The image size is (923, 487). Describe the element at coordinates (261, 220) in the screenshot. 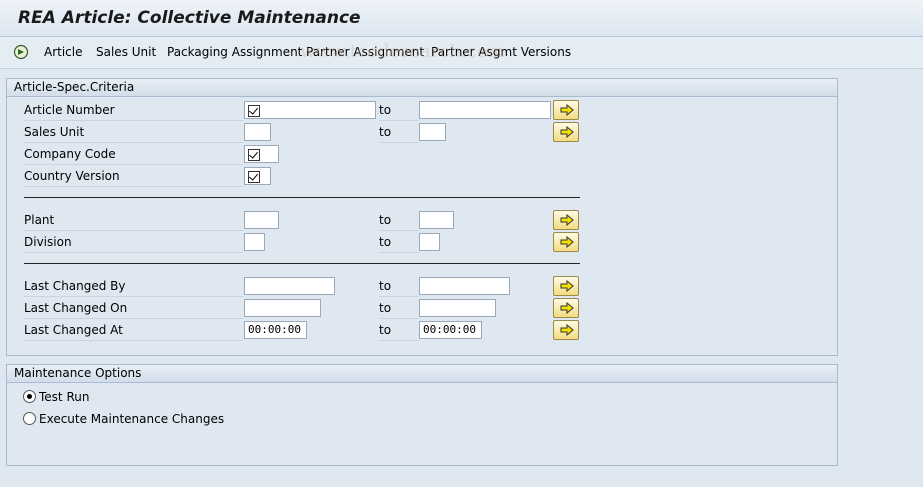

I see `plant-from-input` at that location.